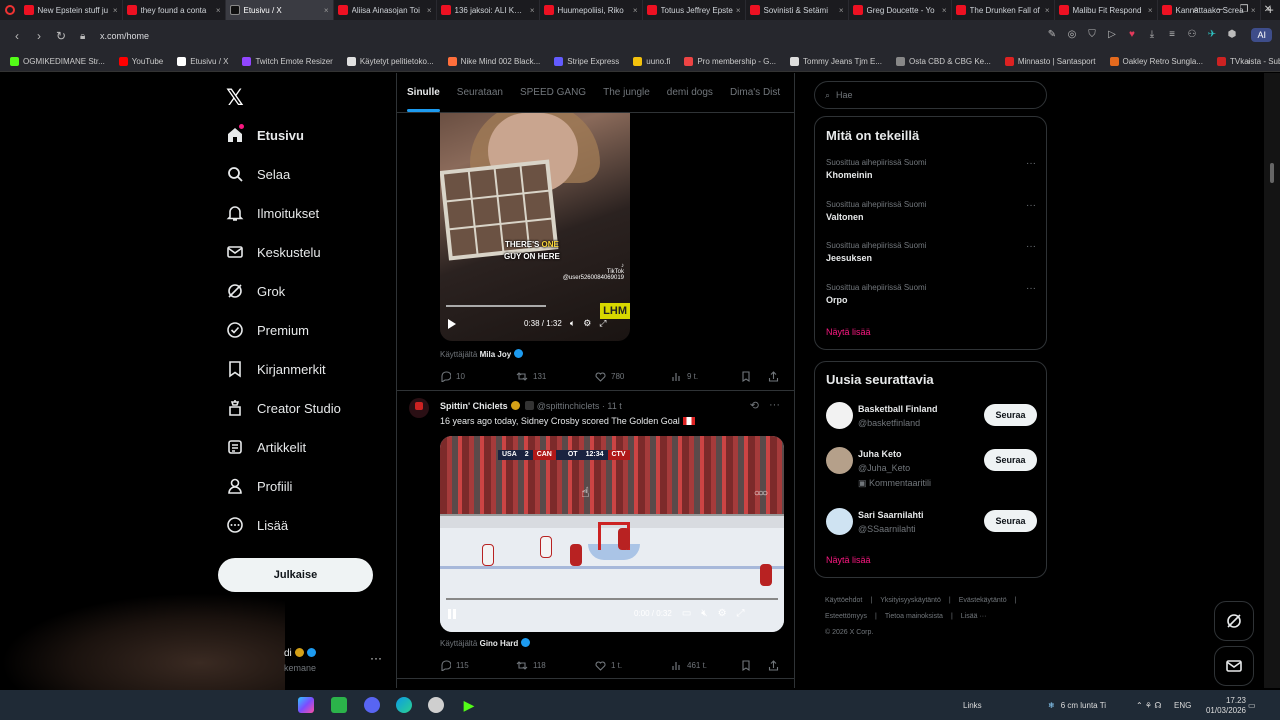 The image size is (1280, 720). I want to click on nav-item-creator-studio: Creator Studio, so click(283, 408).